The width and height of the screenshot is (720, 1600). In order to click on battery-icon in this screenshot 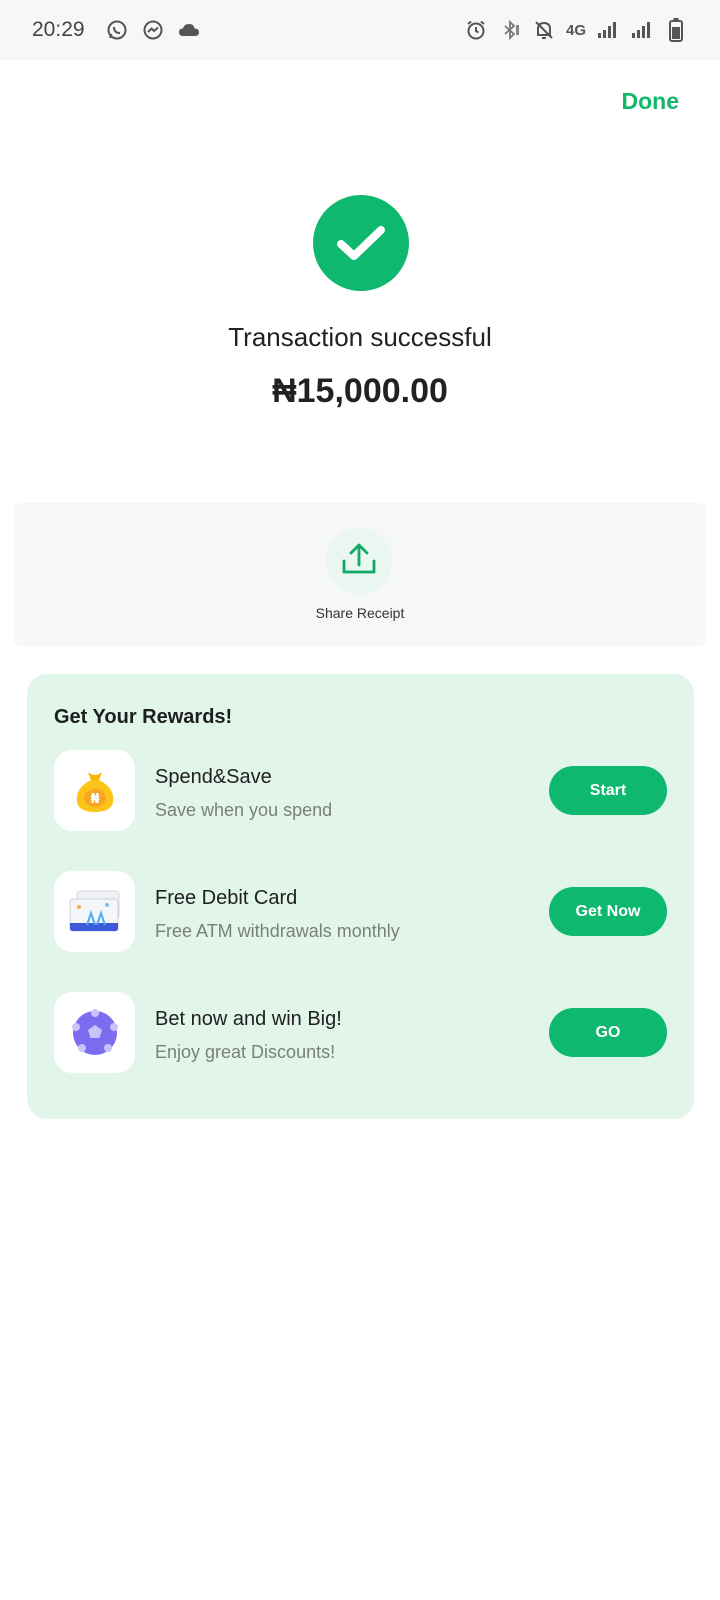, I will do `click(676, 30)`.